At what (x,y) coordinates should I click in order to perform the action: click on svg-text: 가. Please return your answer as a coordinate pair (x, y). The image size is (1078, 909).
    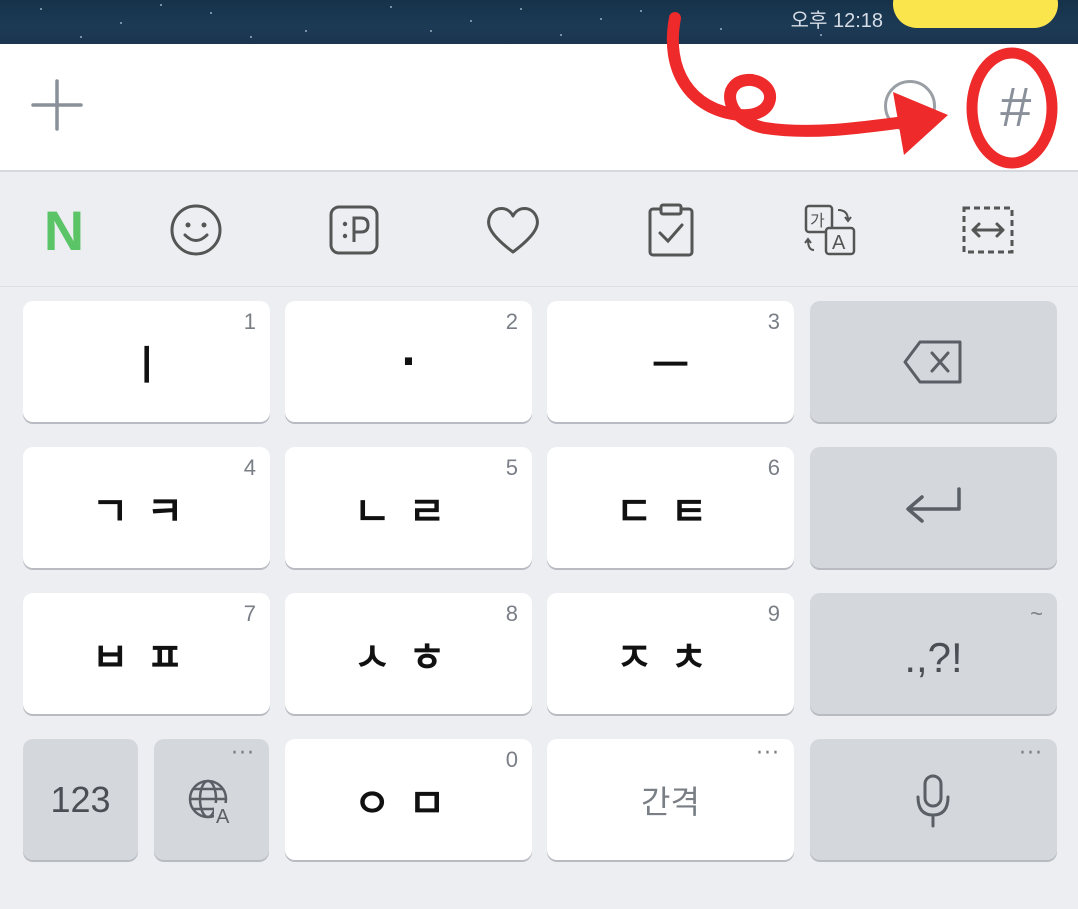
    Looking at the image, I should click on (817, 220).